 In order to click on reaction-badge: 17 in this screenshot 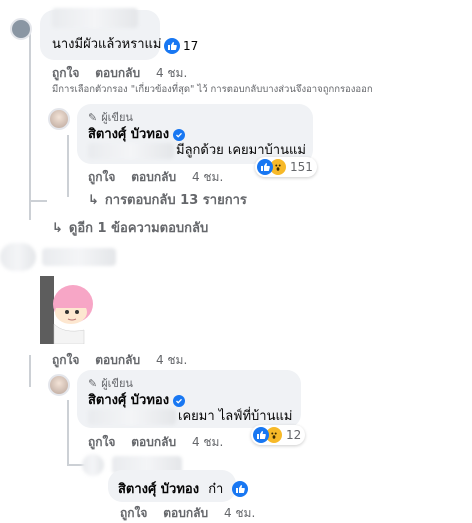, I will do `click(182, 46)`.